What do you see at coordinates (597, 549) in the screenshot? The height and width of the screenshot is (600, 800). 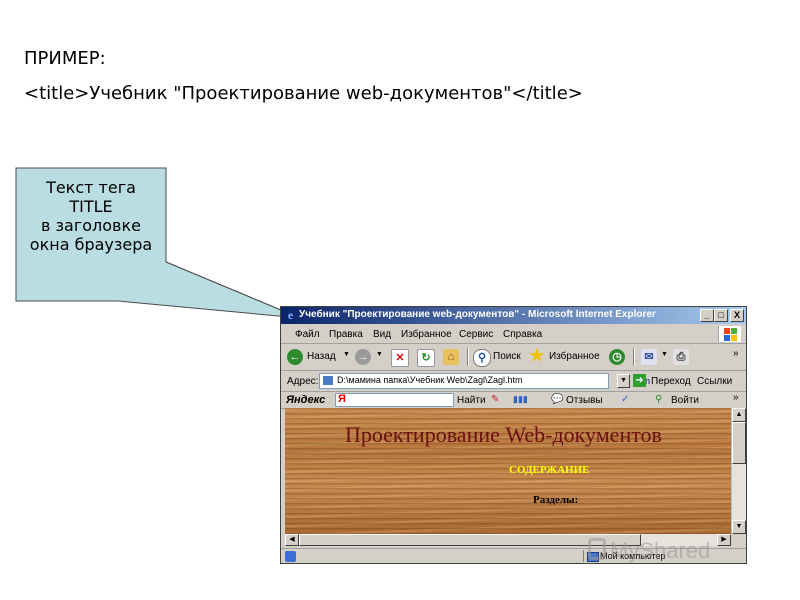 I see `watermark-logo-icon` at bounding box center [597, 549].